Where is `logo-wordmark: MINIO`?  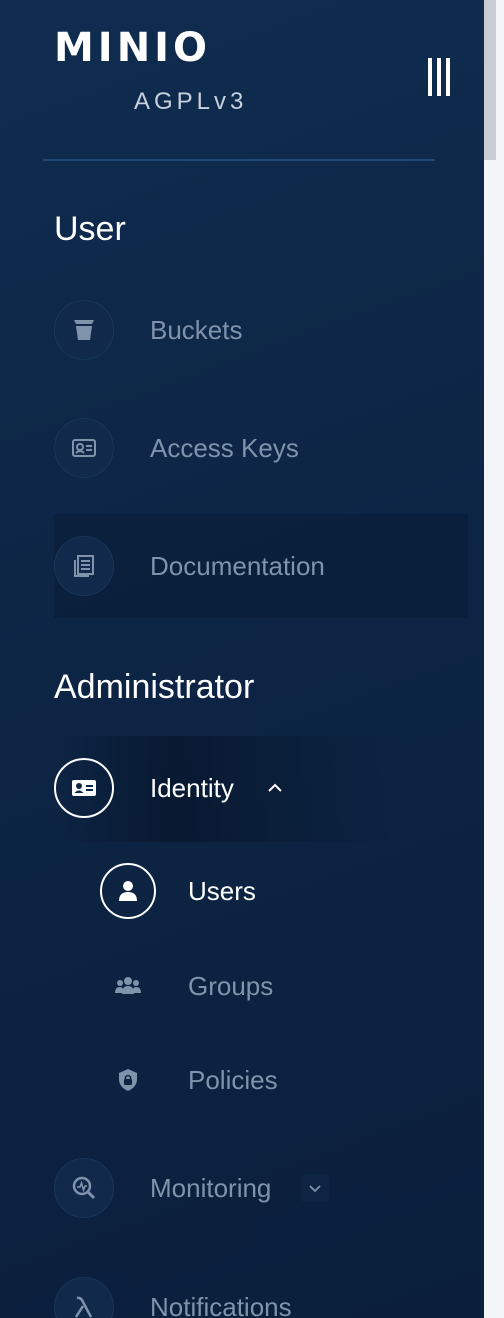
logo-wordmark: MINIO is located at coordinates (133, 48).